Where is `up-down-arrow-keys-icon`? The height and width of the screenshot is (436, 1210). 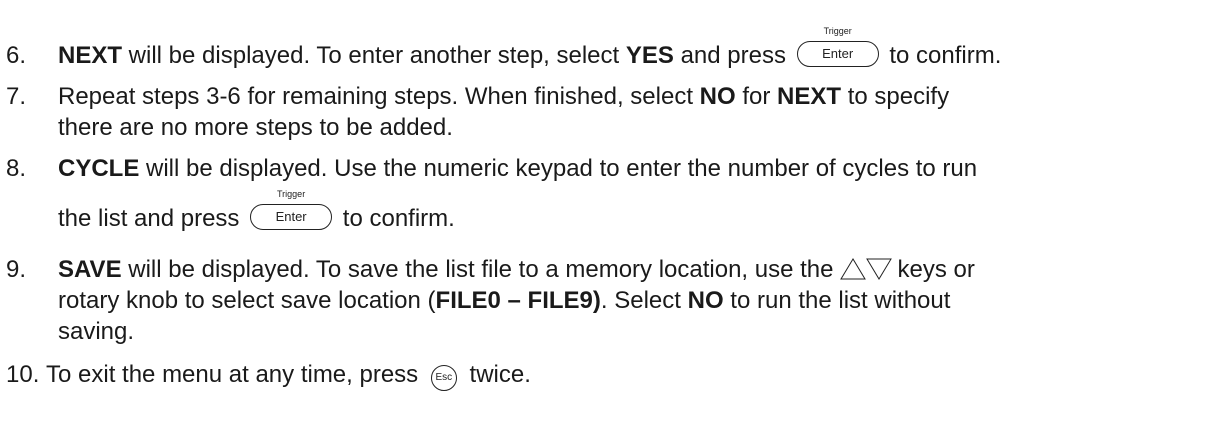 up-down-arrow-keys-icon is located at coordinates (865, 273).